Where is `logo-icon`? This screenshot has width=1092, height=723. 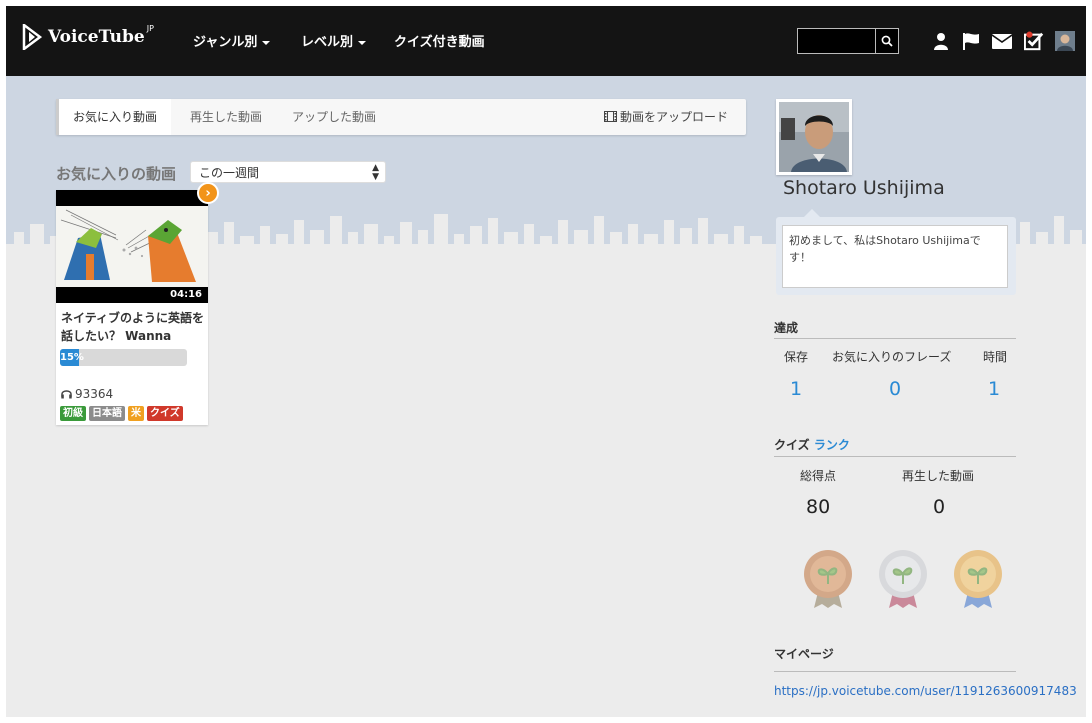 logo-icon is located at coordinates (32, 37).